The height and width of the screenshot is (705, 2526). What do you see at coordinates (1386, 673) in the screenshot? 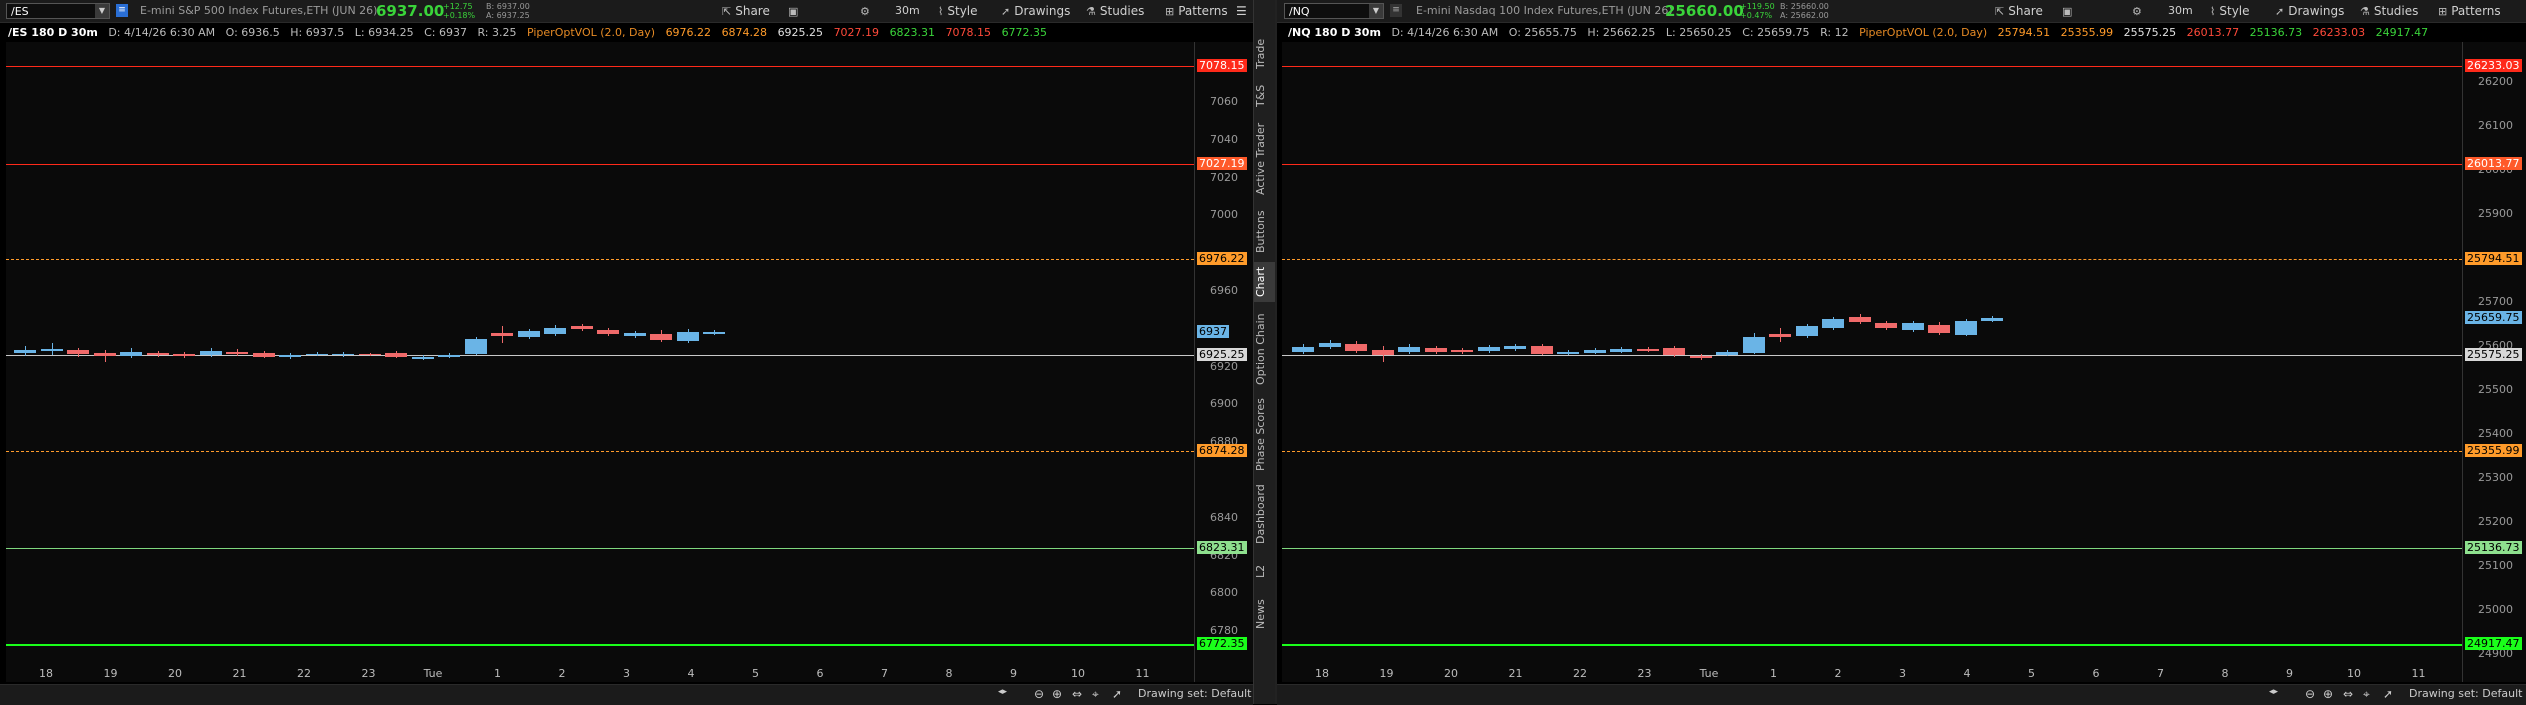
I see `right-xtick: 19` at bounding box center [1386, 673].